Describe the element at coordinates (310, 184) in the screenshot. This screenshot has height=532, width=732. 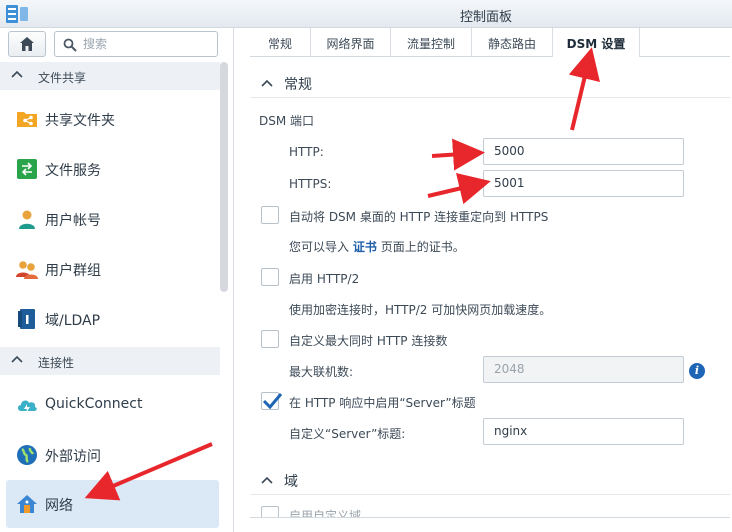
I see `https-port-label: HTTPS:` at that location.